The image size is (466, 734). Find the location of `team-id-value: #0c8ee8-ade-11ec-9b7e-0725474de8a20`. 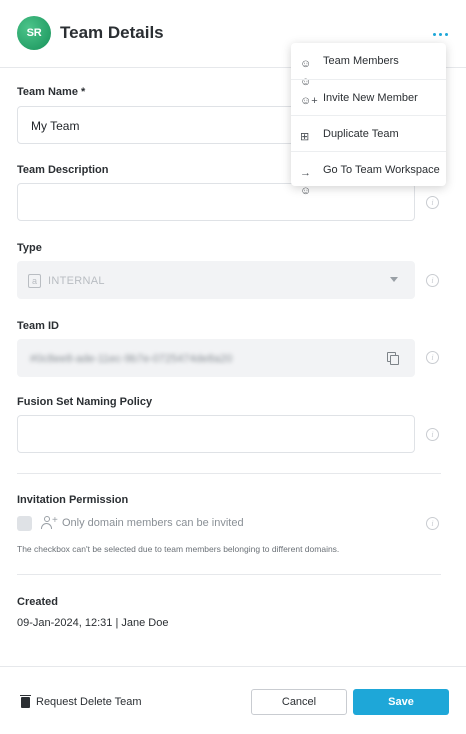

team-id-value: #0c8ee8-ade-11ec-9b7e-0725474de8a20 is located at coordinates (131, 359).